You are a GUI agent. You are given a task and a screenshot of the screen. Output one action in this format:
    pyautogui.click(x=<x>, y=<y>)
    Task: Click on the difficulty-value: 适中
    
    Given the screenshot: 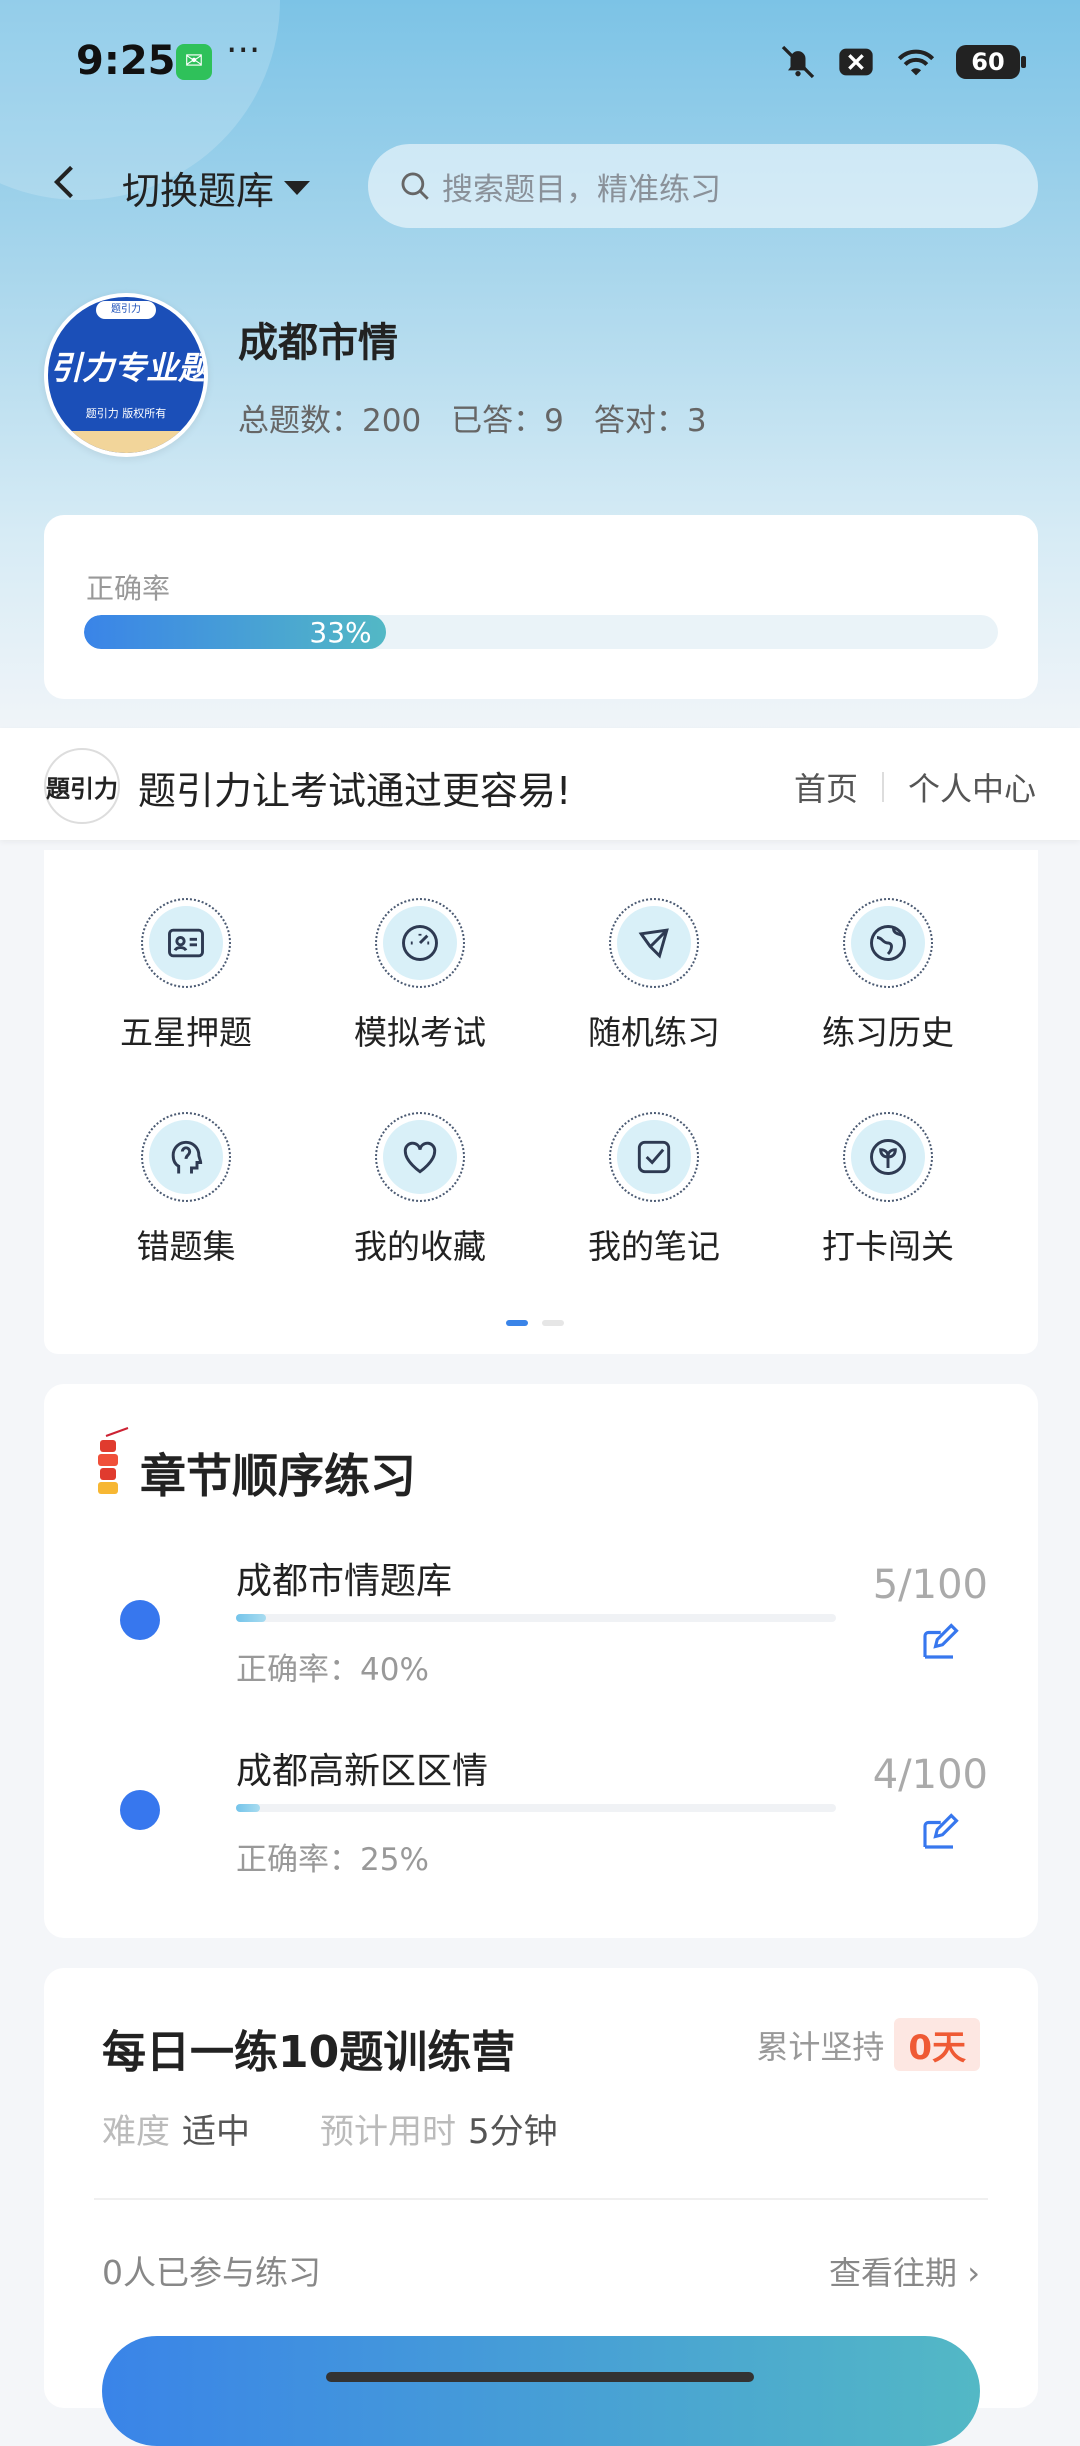 What is the action you would take?
    pyautogui.click(x=216, y=2132)
    